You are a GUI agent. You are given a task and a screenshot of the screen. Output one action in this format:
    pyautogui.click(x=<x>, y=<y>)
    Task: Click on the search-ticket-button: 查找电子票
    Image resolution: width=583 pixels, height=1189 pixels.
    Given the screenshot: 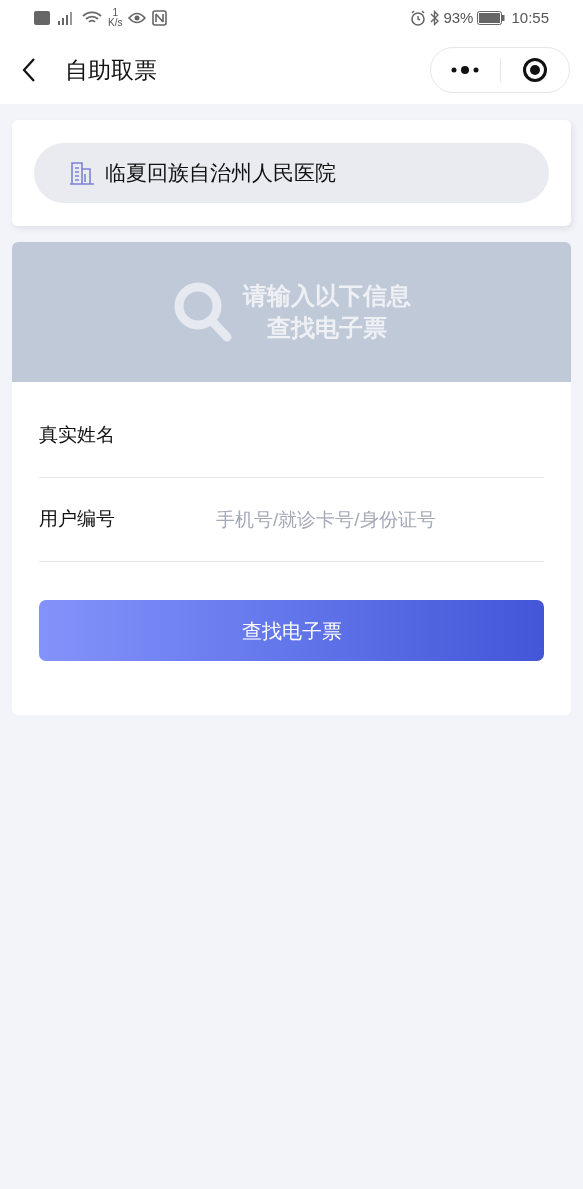 What is the action you would take?
    pyautogui.click(x=291, y=630)
    